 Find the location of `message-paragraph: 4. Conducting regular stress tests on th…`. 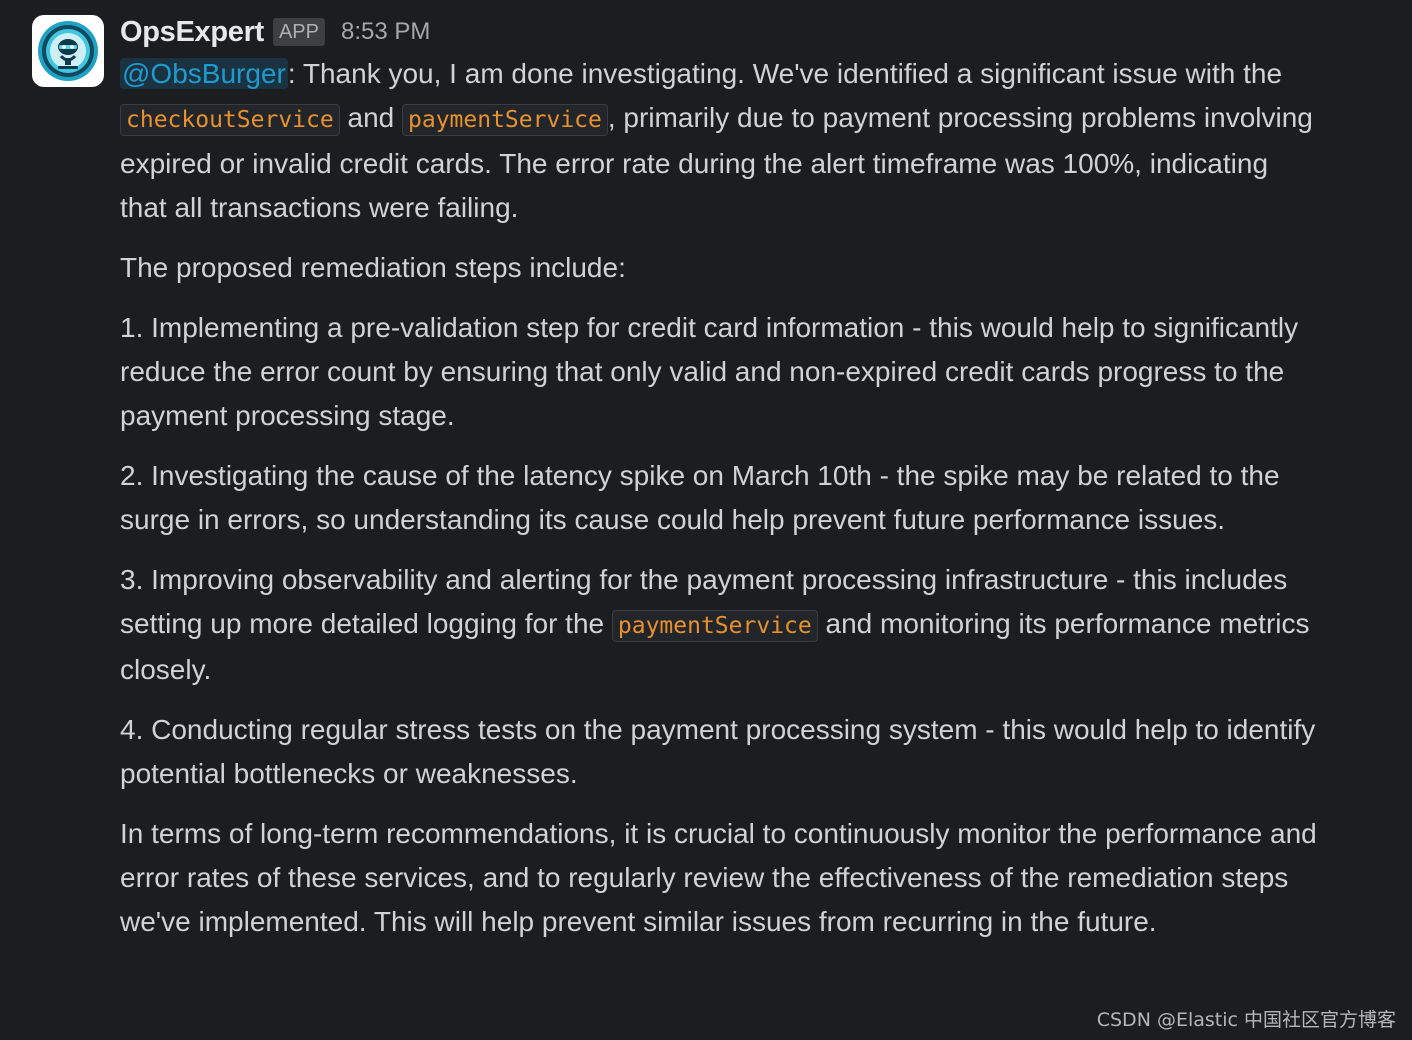

message-paragraph: 4. Conducting regular stress tests on th… is located at coordinates (718, 751).